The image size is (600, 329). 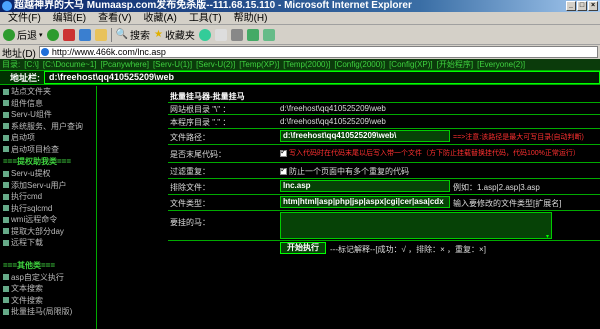 I want to click on sidebar-item: 启动项目检查, so click(x=48, y=150).